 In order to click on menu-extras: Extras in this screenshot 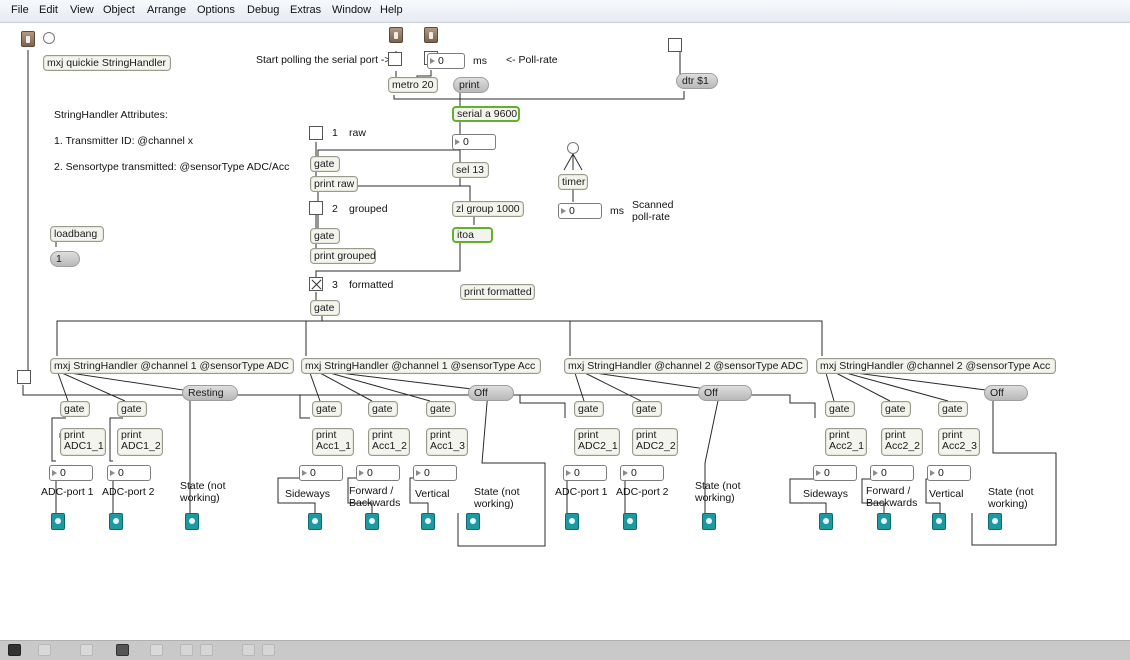, I will do `click(305, 10)`.